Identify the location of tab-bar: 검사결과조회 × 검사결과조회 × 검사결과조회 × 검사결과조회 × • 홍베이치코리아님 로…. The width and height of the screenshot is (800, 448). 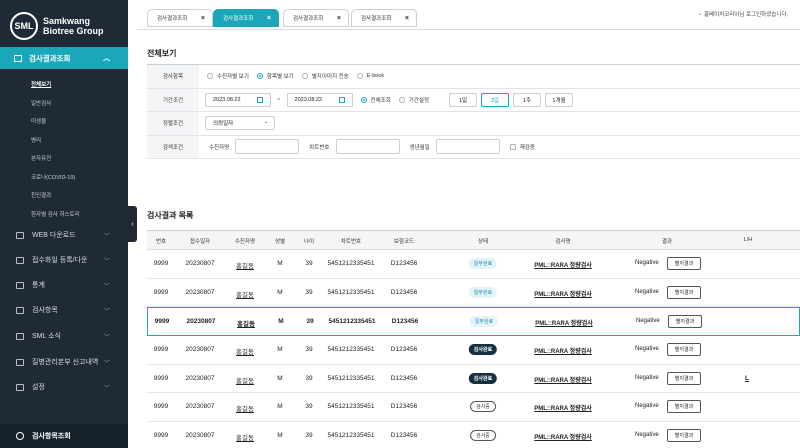
(468, 15).